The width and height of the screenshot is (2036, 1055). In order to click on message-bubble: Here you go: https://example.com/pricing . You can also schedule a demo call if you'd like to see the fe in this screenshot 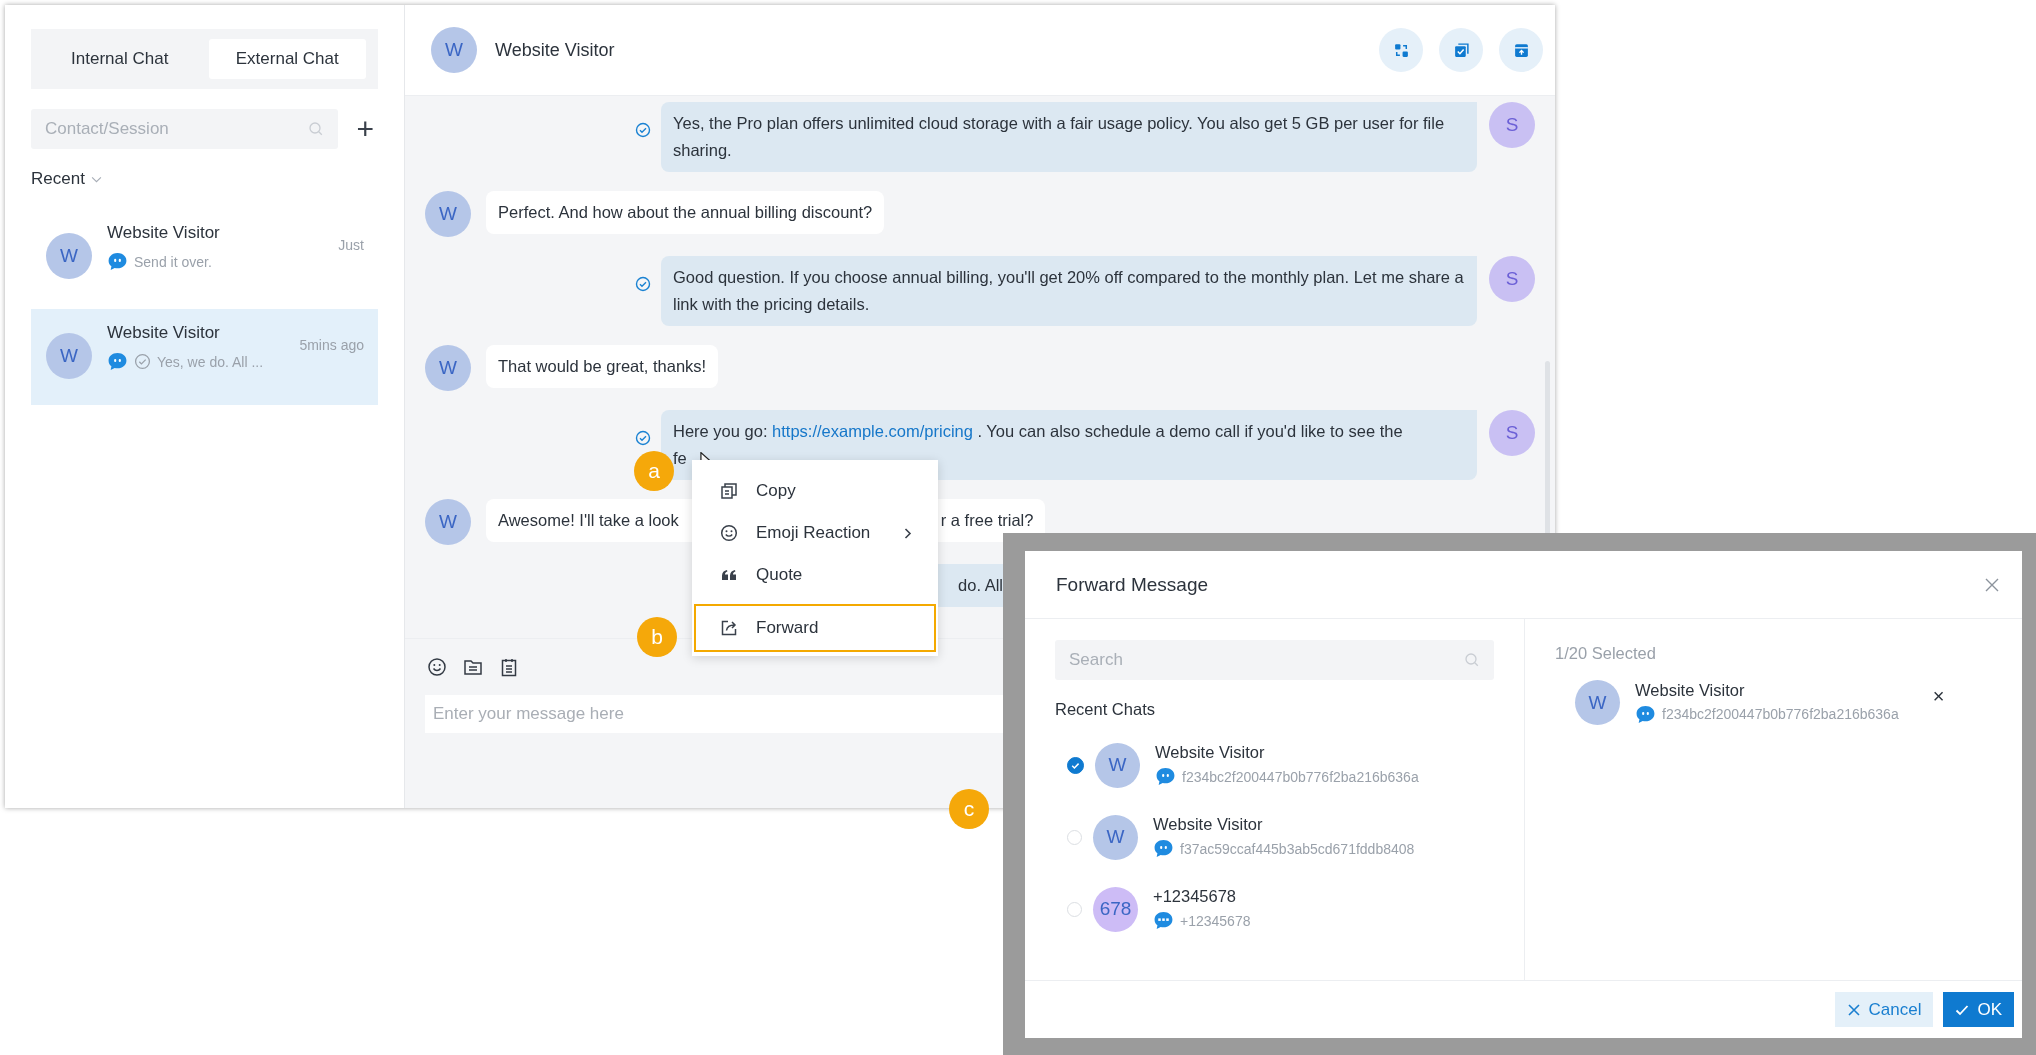, I will do `click(1069, 445)`.